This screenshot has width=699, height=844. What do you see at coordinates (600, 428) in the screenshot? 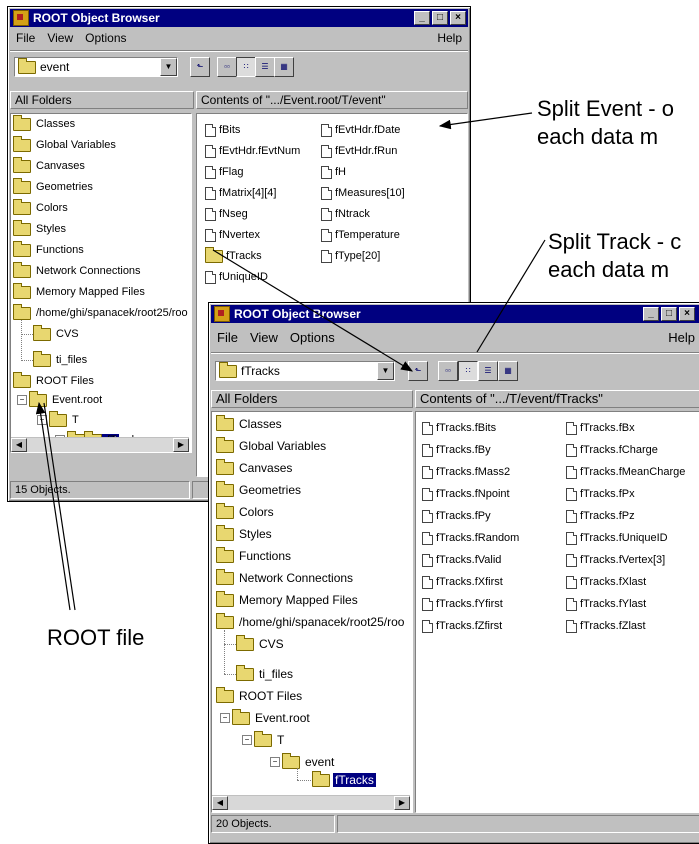
I see `list-item: fTracks.fBx` at bounding box center [600, 428].